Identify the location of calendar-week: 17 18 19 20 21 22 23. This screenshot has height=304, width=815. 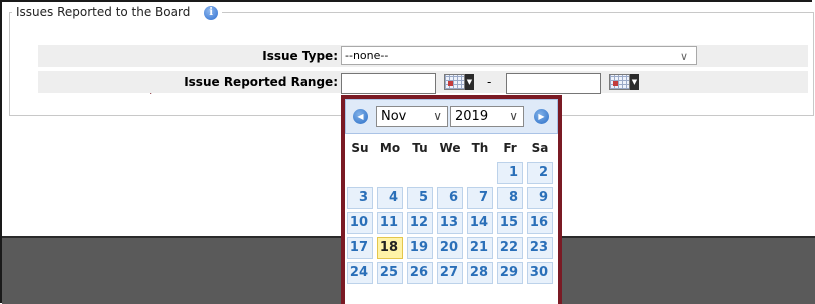
(452, 248).